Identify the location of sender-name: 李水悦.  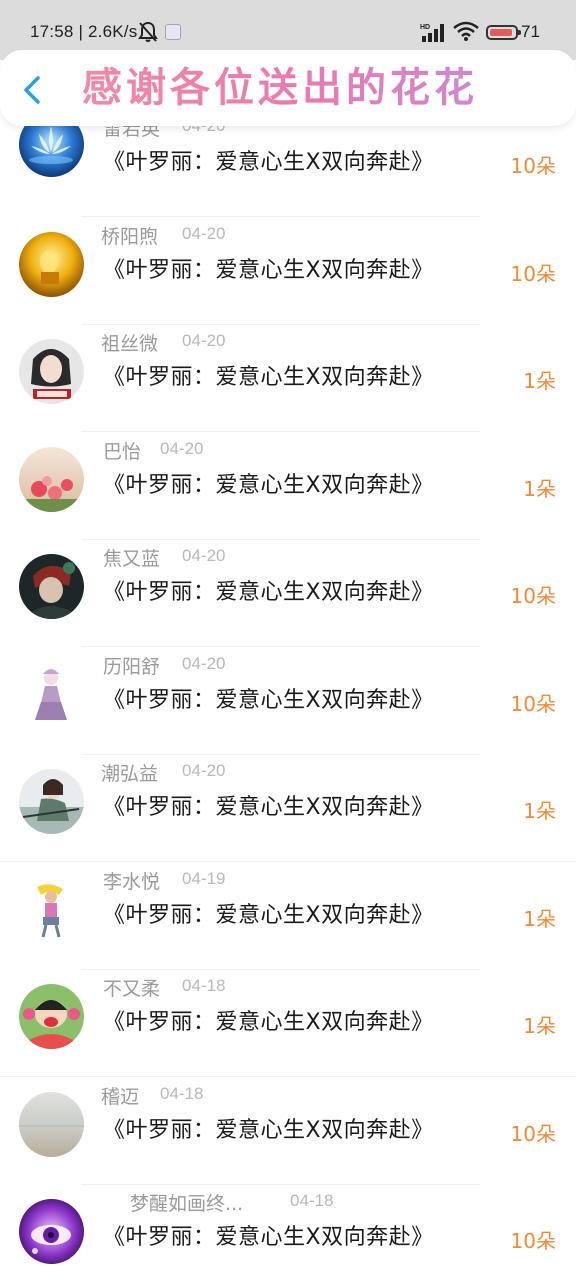
(131, 880).